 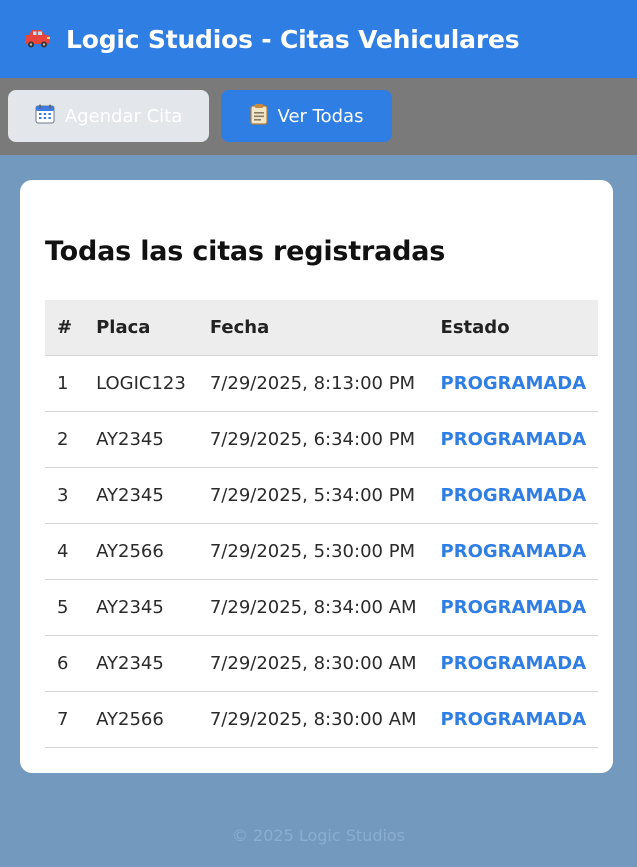 What do you see at coordinates (65, 383) in the screenshot?
I see `cell-num: 1` at bounding box center [65, 383].